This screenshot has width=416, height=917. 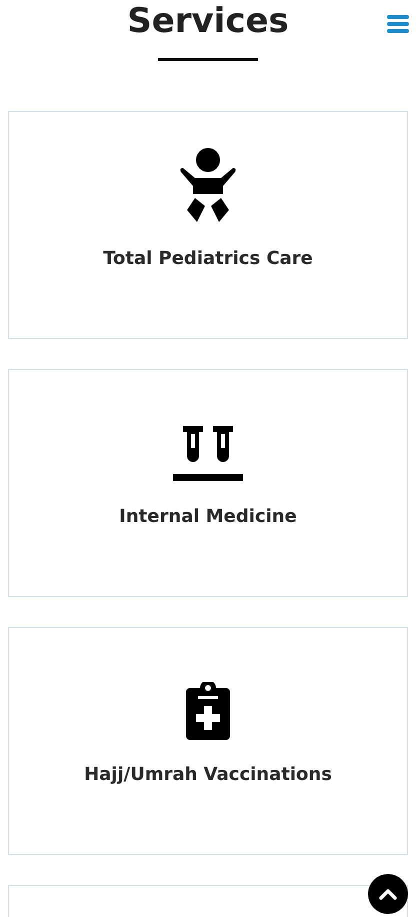 What do you see at coordinates (208, 21) in the screenshot?
I see `page-title: Services` at bounding box center [208, 21].